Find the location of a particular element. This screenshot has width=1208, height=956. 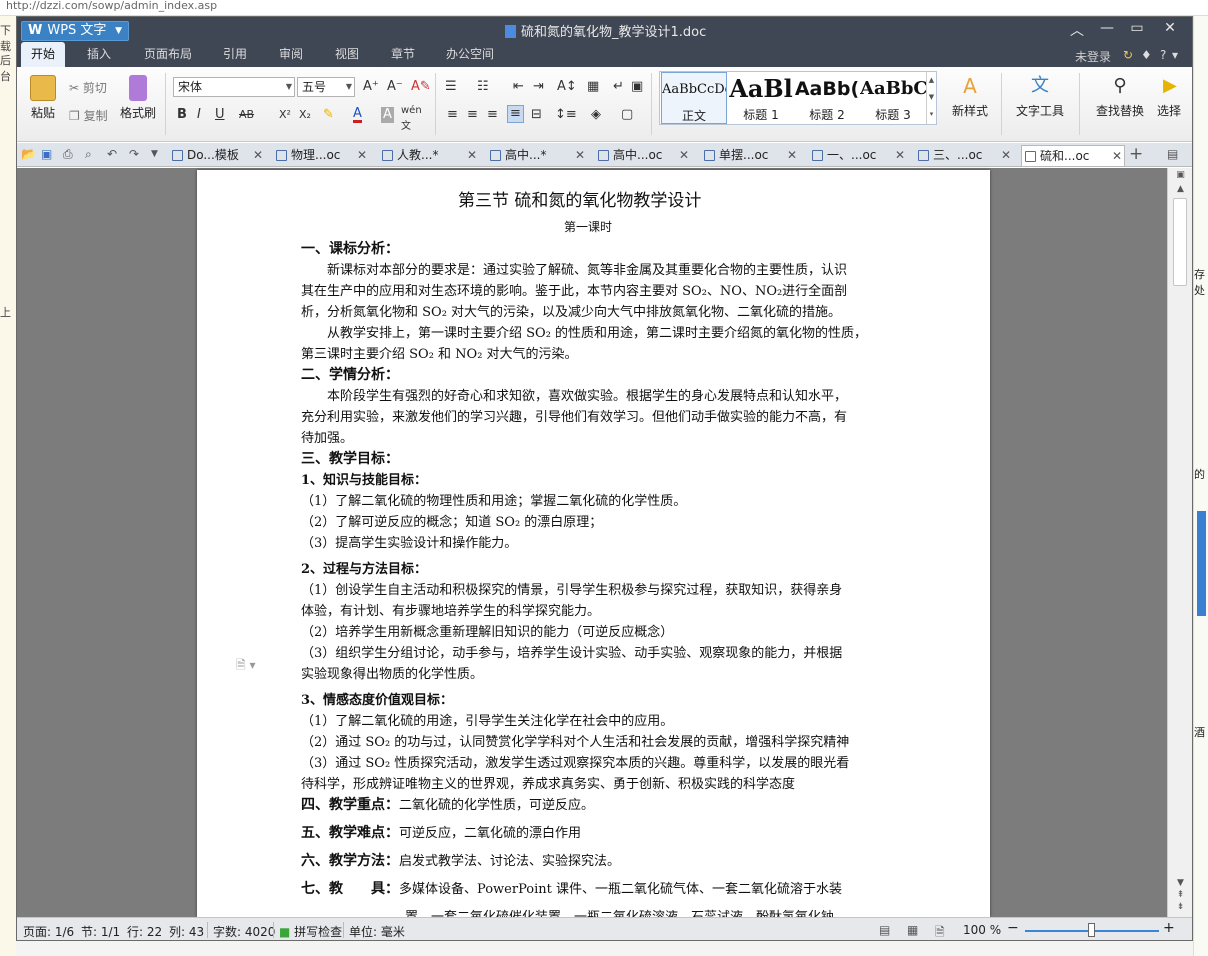

styles-scroll: ▲ ▼ ▾ is located at coordinates (931, 98).